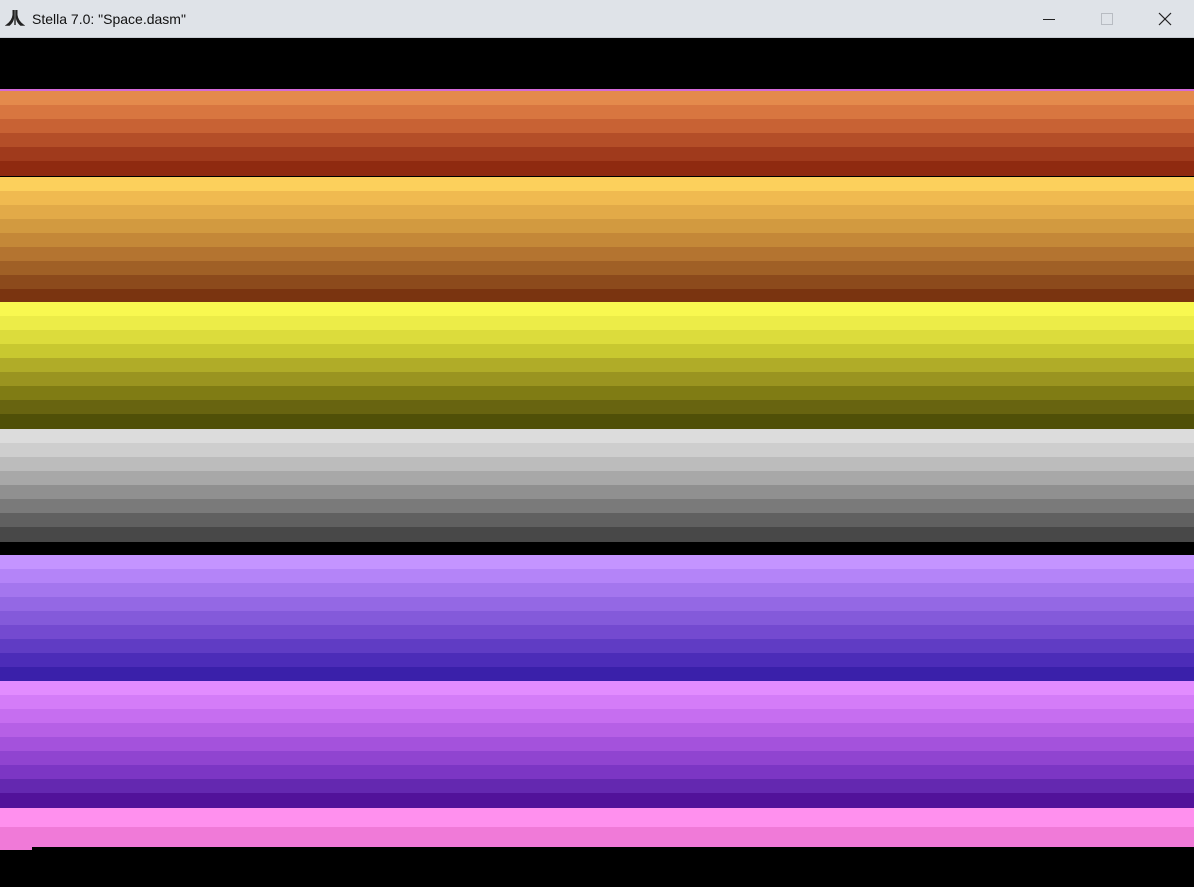  Describe the element at coordinates (15, 18) in the screenshot. I see `atari-logo-icon` at that location.